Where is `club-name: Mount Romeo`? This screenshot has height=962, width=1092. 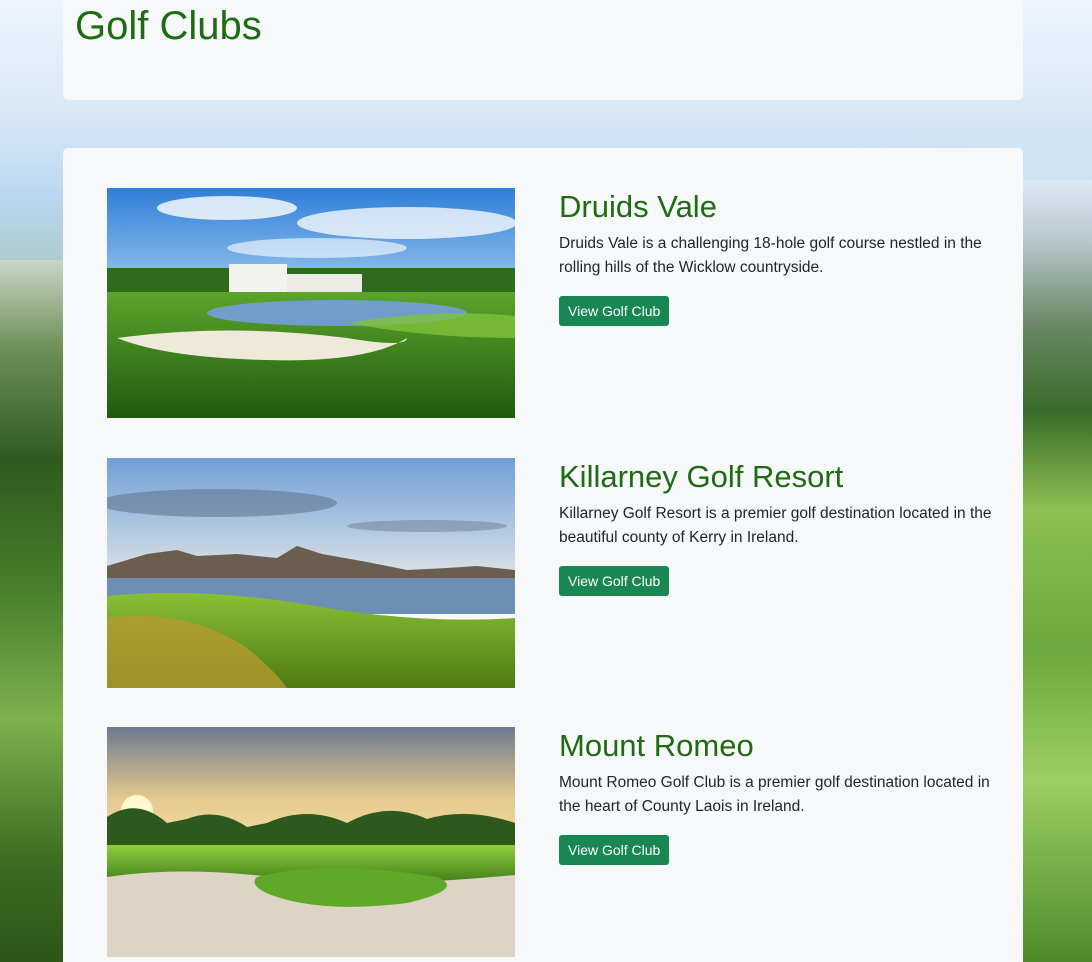 club-name: Mount Romeo is located at coordinates (656, 745).